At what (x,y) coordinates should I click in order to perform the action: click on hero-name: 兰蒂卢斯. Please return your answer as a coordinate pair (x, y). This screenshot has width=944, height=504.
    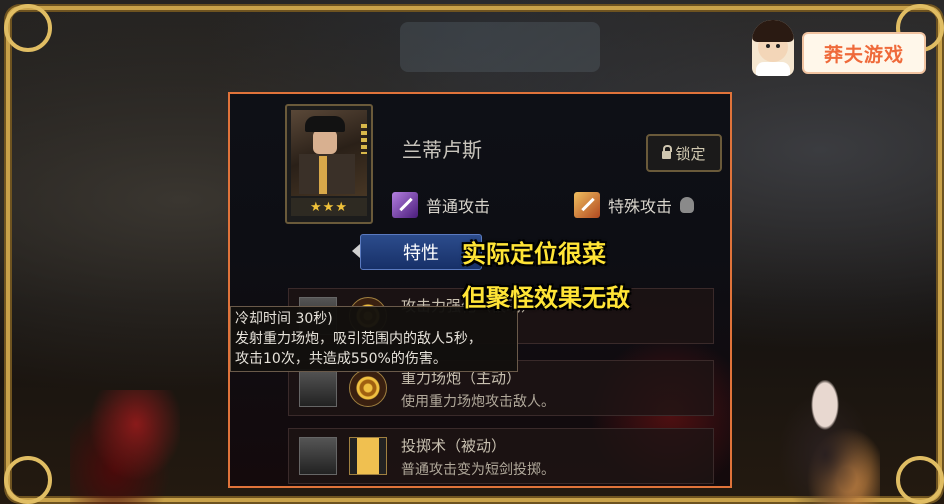
    Looking at the image, I should click on (442, 150).